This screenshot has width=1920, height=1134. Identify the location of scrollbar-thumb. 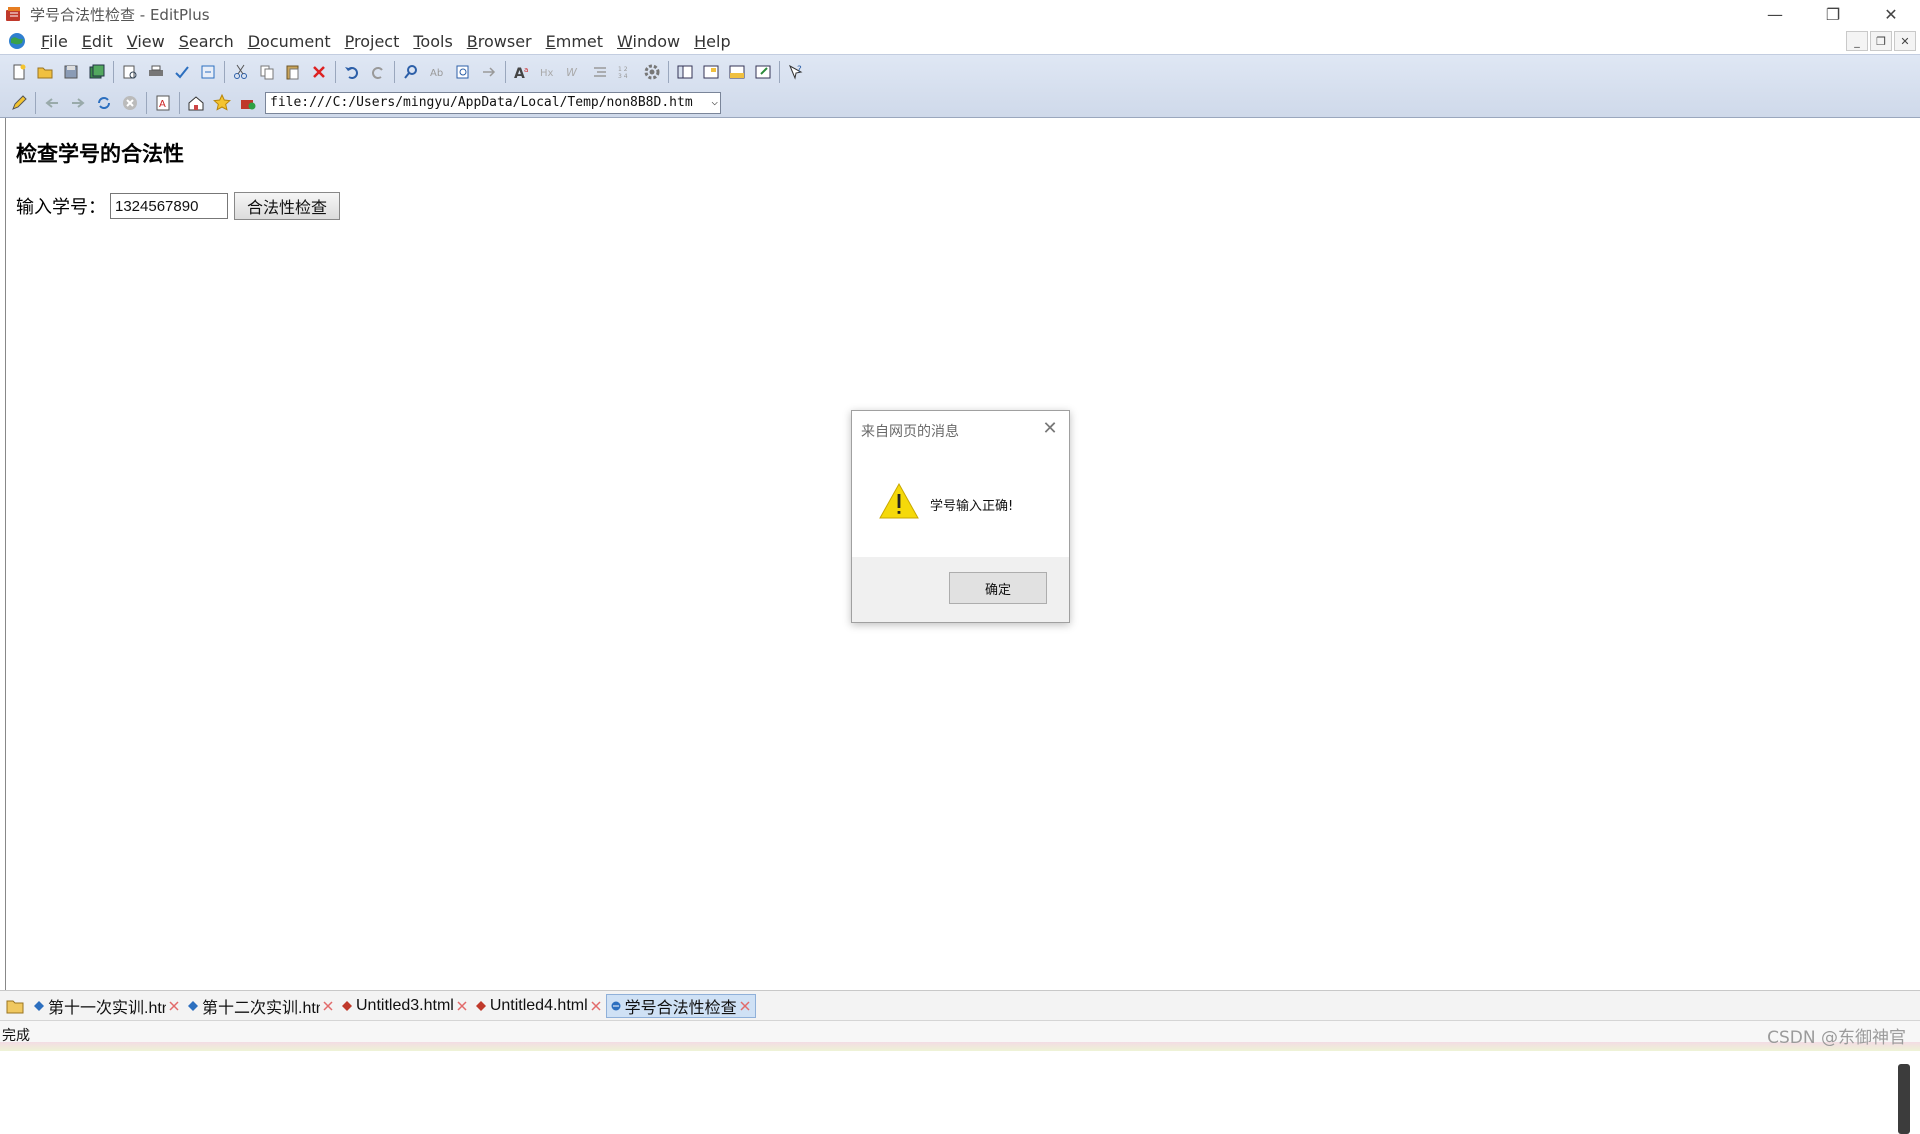
(1904, 1099).